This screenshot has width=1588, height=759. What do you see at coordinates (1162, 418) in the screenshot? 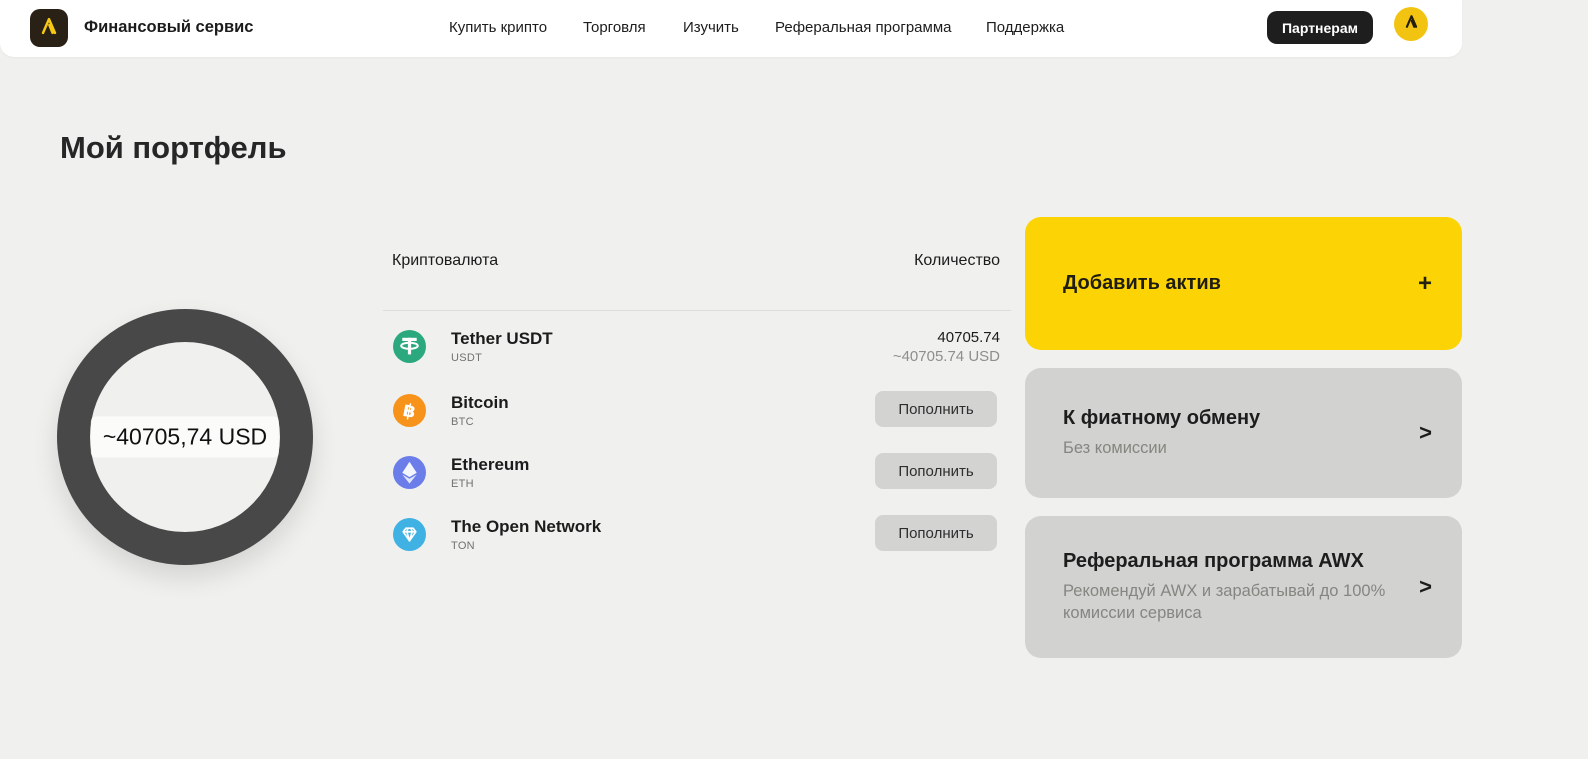
I see `fiat-exchange-title: К фиатному обмену` at bounding box center [1162, 418].